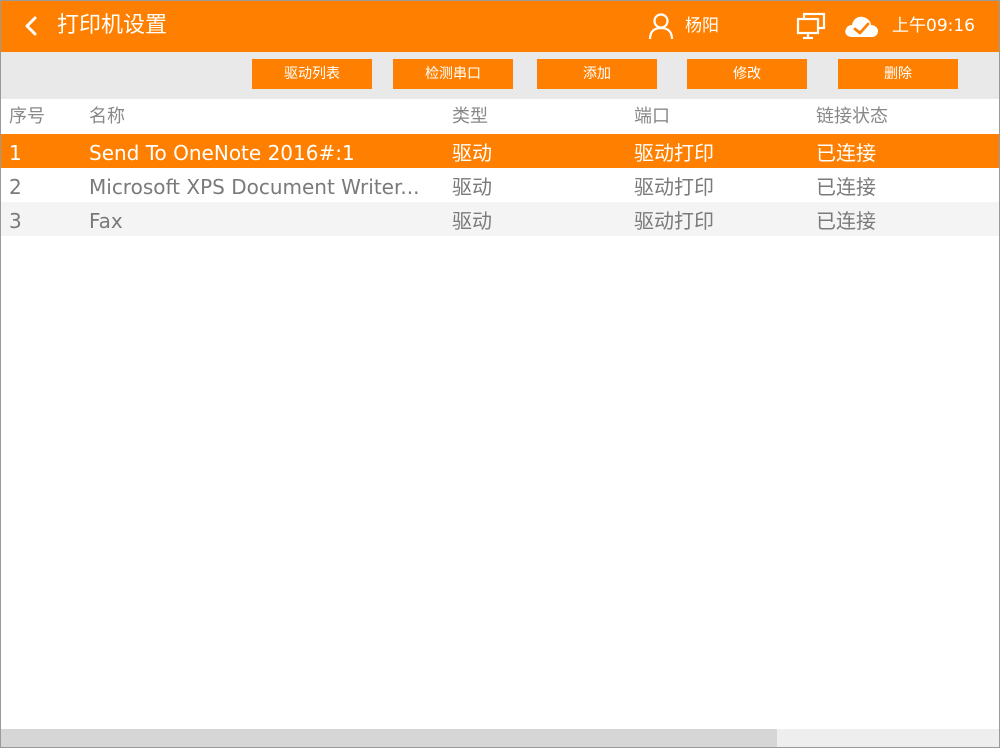 Image resolution: width=1000 pixels, height=748 pixels. What do you see at coordinates (500, 219) in the screenshot?
I see `table-row: 3 Fax 驱动 驱动打印 已连接` at bounding box center [500, 219].